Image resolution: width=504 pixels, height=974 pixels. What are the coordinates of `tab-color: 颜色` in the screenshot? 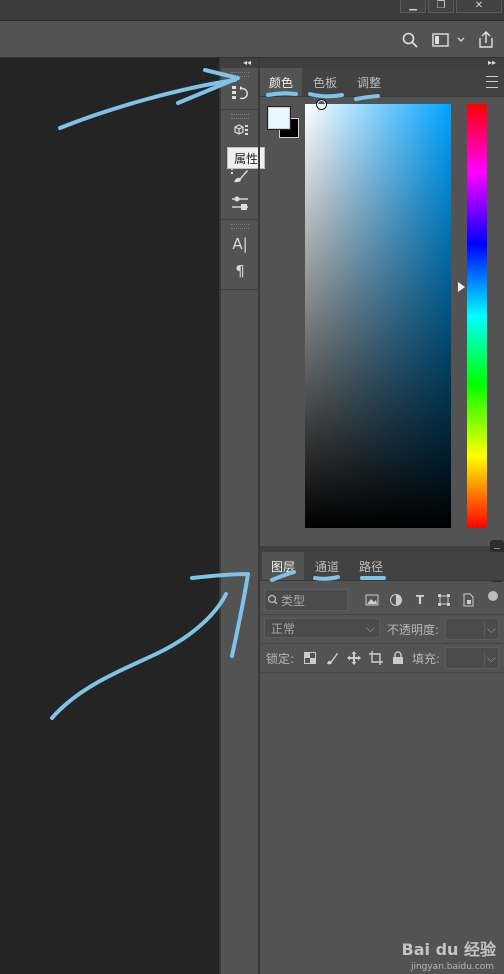 It's located at (281, 82).